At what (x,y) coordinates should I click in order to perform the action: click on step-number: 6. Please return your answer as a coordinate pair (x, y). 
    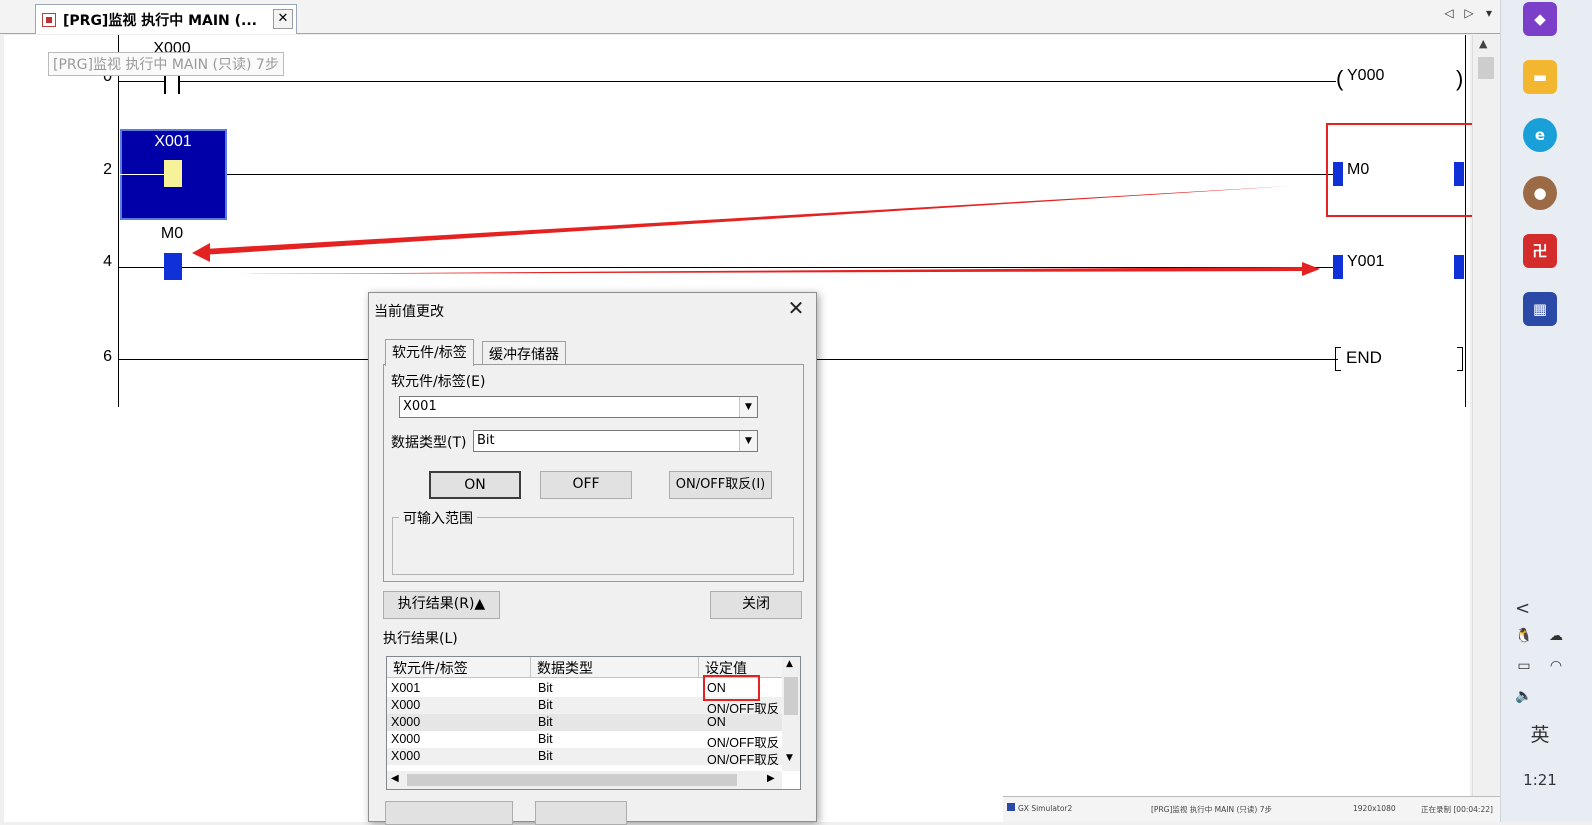
    Looking at the image, I should click on (107, 356).